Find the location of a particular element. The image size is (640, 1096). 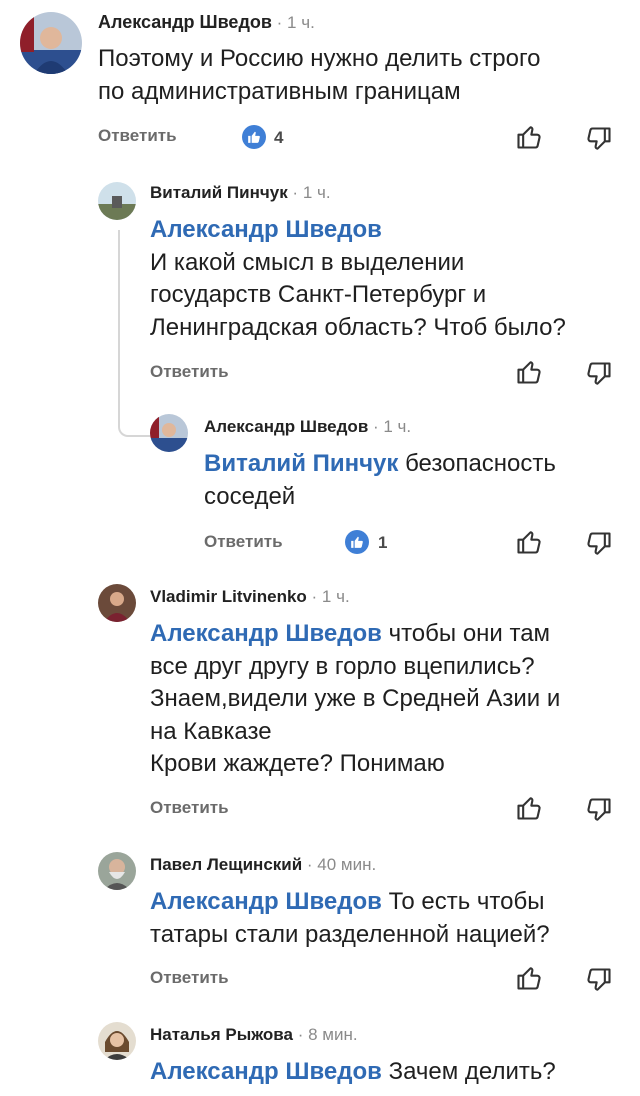

comment-line: чтобы они там is located at coordinates (466, 633).